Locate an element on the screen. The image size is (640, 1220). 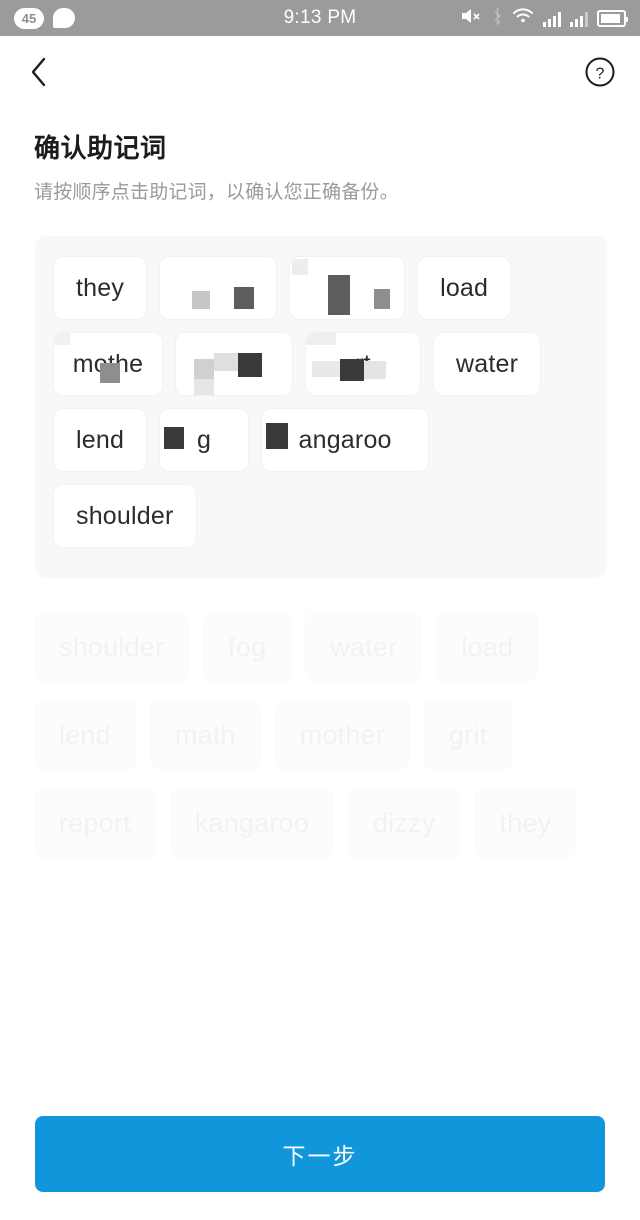
battery-icon is located at coordinates (612, 18).